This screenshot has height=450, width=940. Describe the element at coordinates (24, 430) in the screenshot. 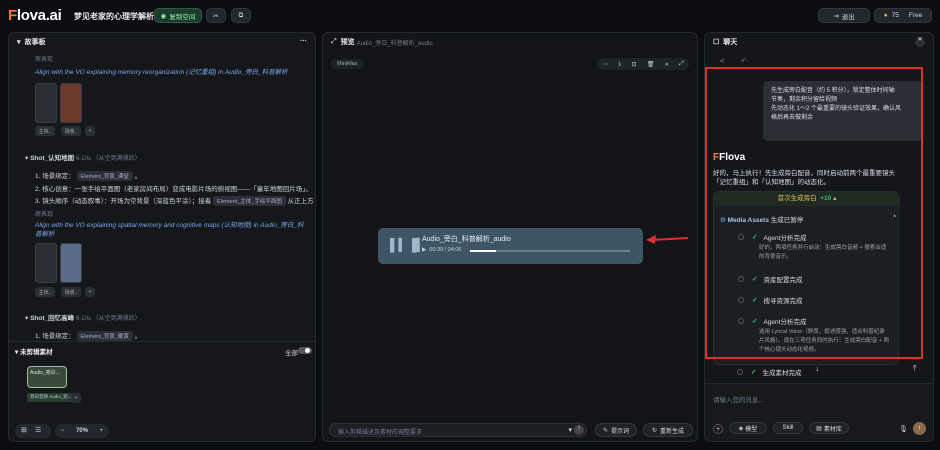

I see `grid-icon: ⊞` at that location.